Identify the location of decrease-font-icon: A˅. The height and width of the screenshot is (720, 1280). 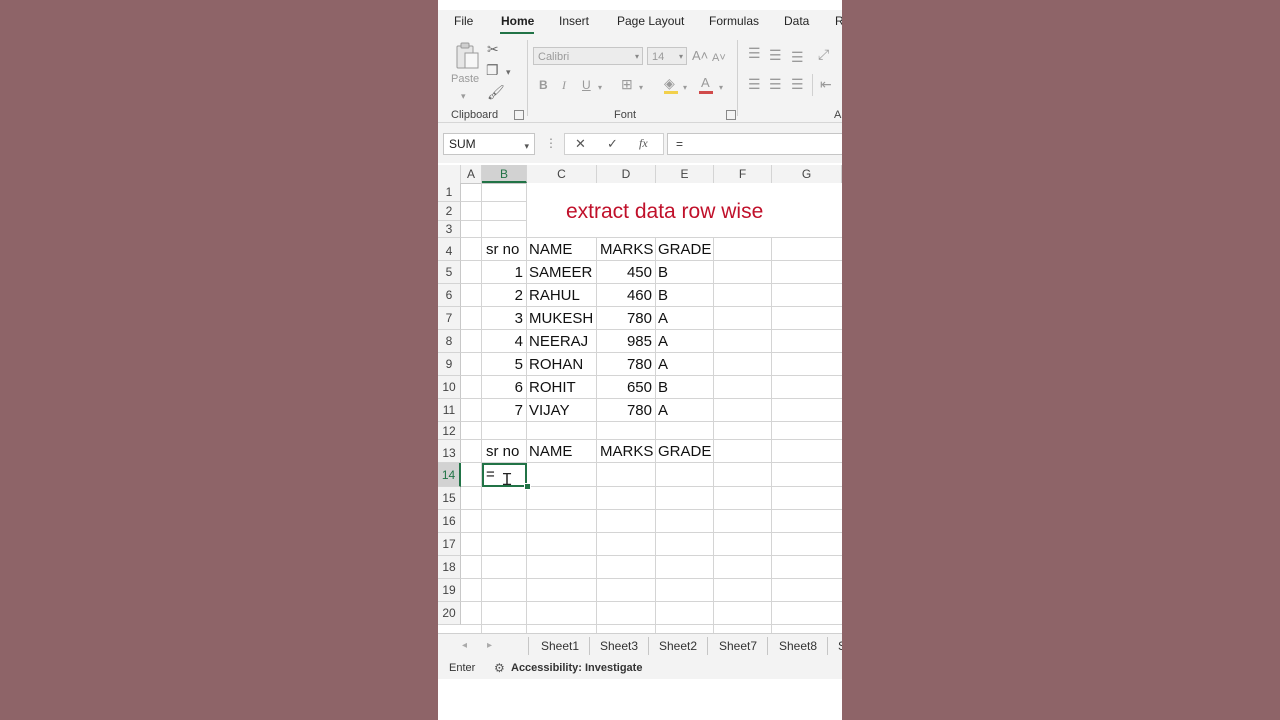
(719, 58).